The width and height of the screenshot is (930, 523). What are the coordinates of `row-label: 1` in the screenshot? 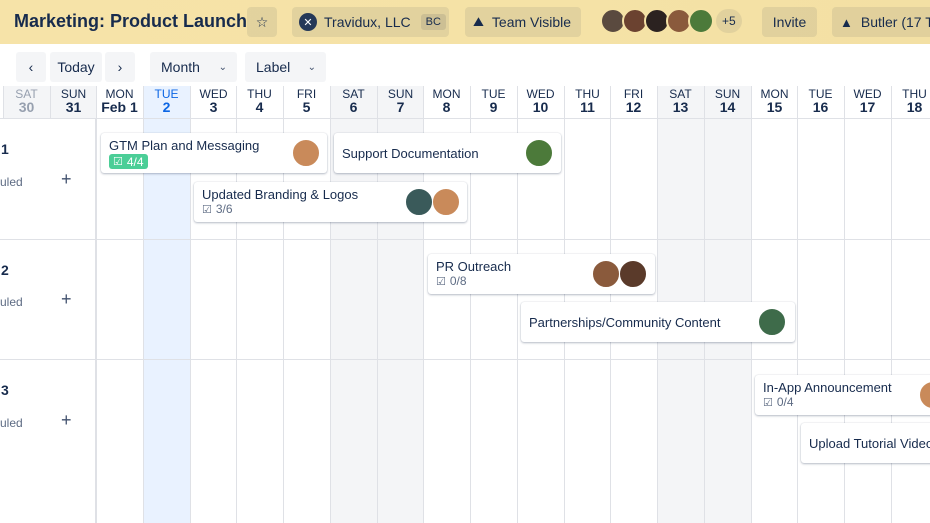 It's located at (5, 149).